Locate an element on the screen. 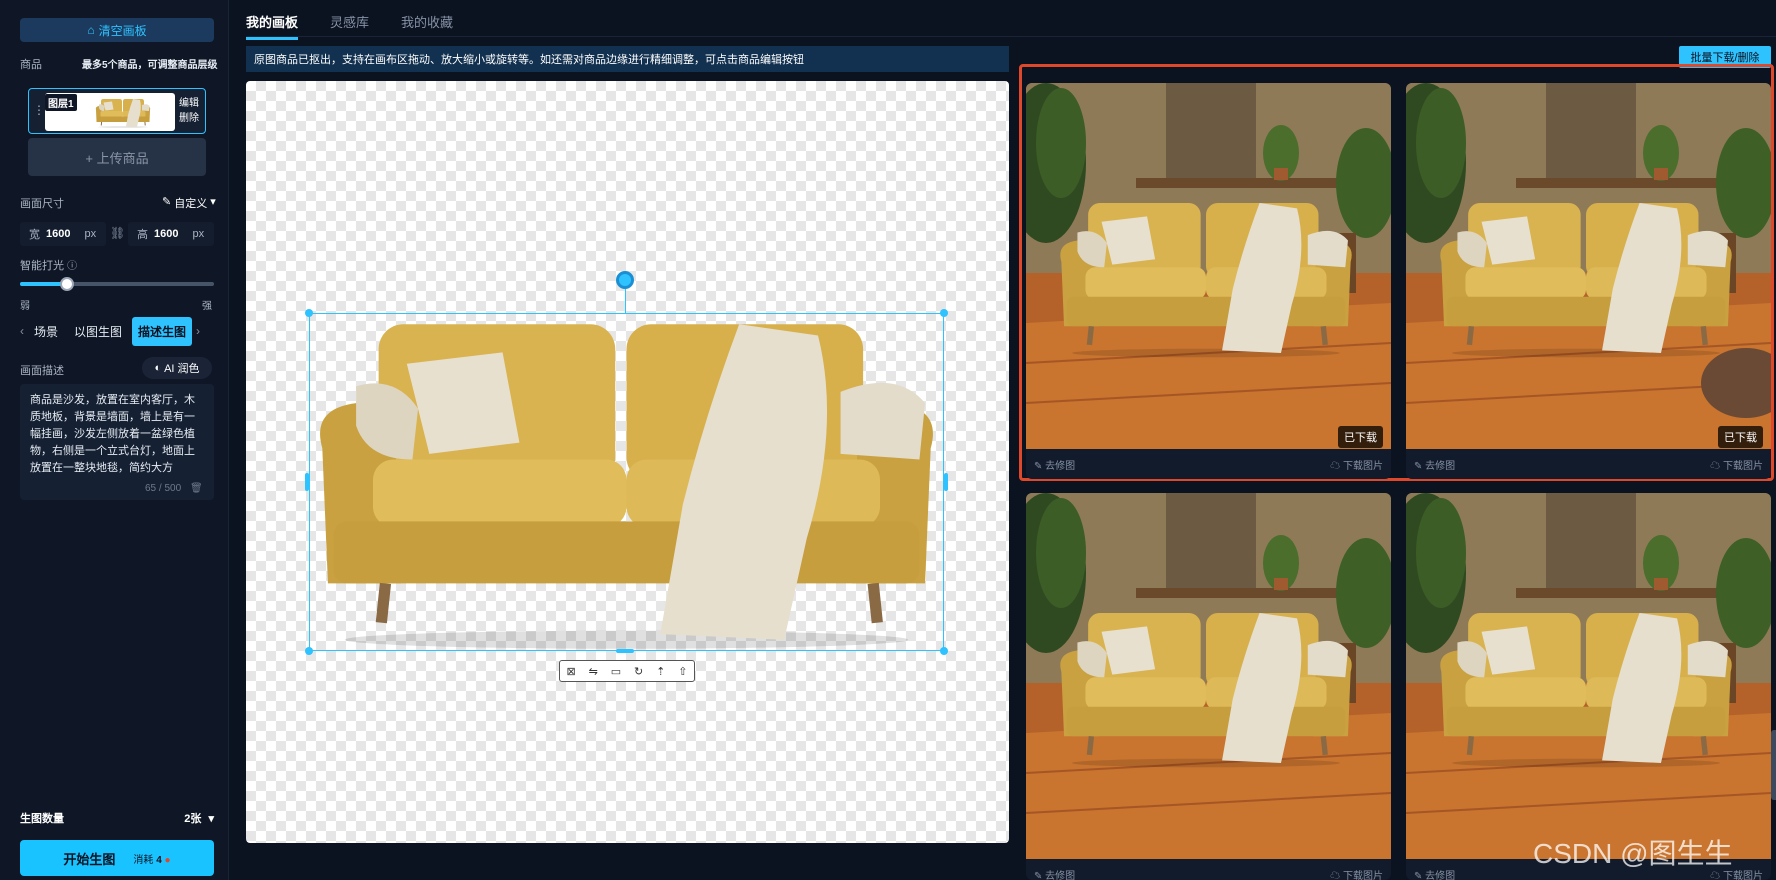 This screenshot has width=1776, height=880. result-card-4: ✎ 去修图 ☁ 下载图片 is located at coordinates (1588, 686).